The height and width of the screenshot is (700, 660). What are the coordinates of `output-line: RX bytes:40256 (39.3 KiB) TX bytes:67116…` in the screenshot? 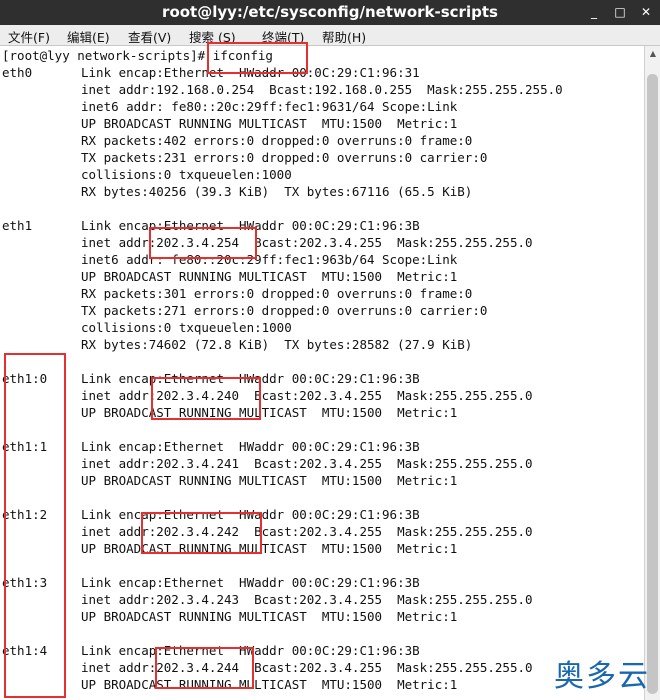 It's located at (277, 191).